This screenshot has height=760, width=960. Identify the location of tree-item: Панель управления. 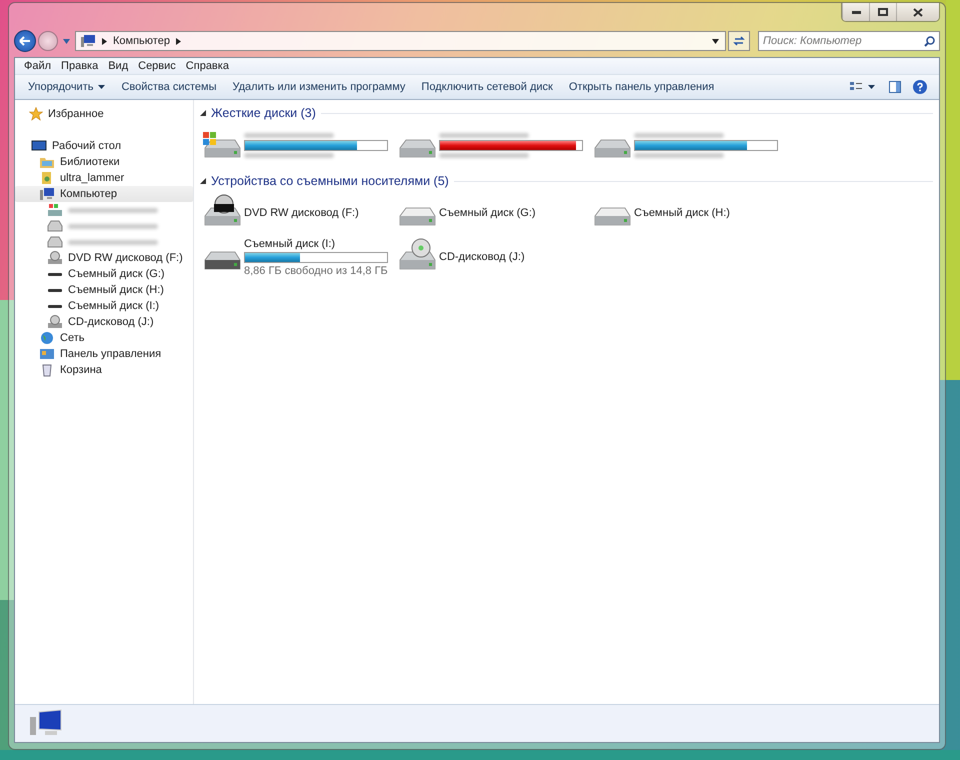
(104, 354).